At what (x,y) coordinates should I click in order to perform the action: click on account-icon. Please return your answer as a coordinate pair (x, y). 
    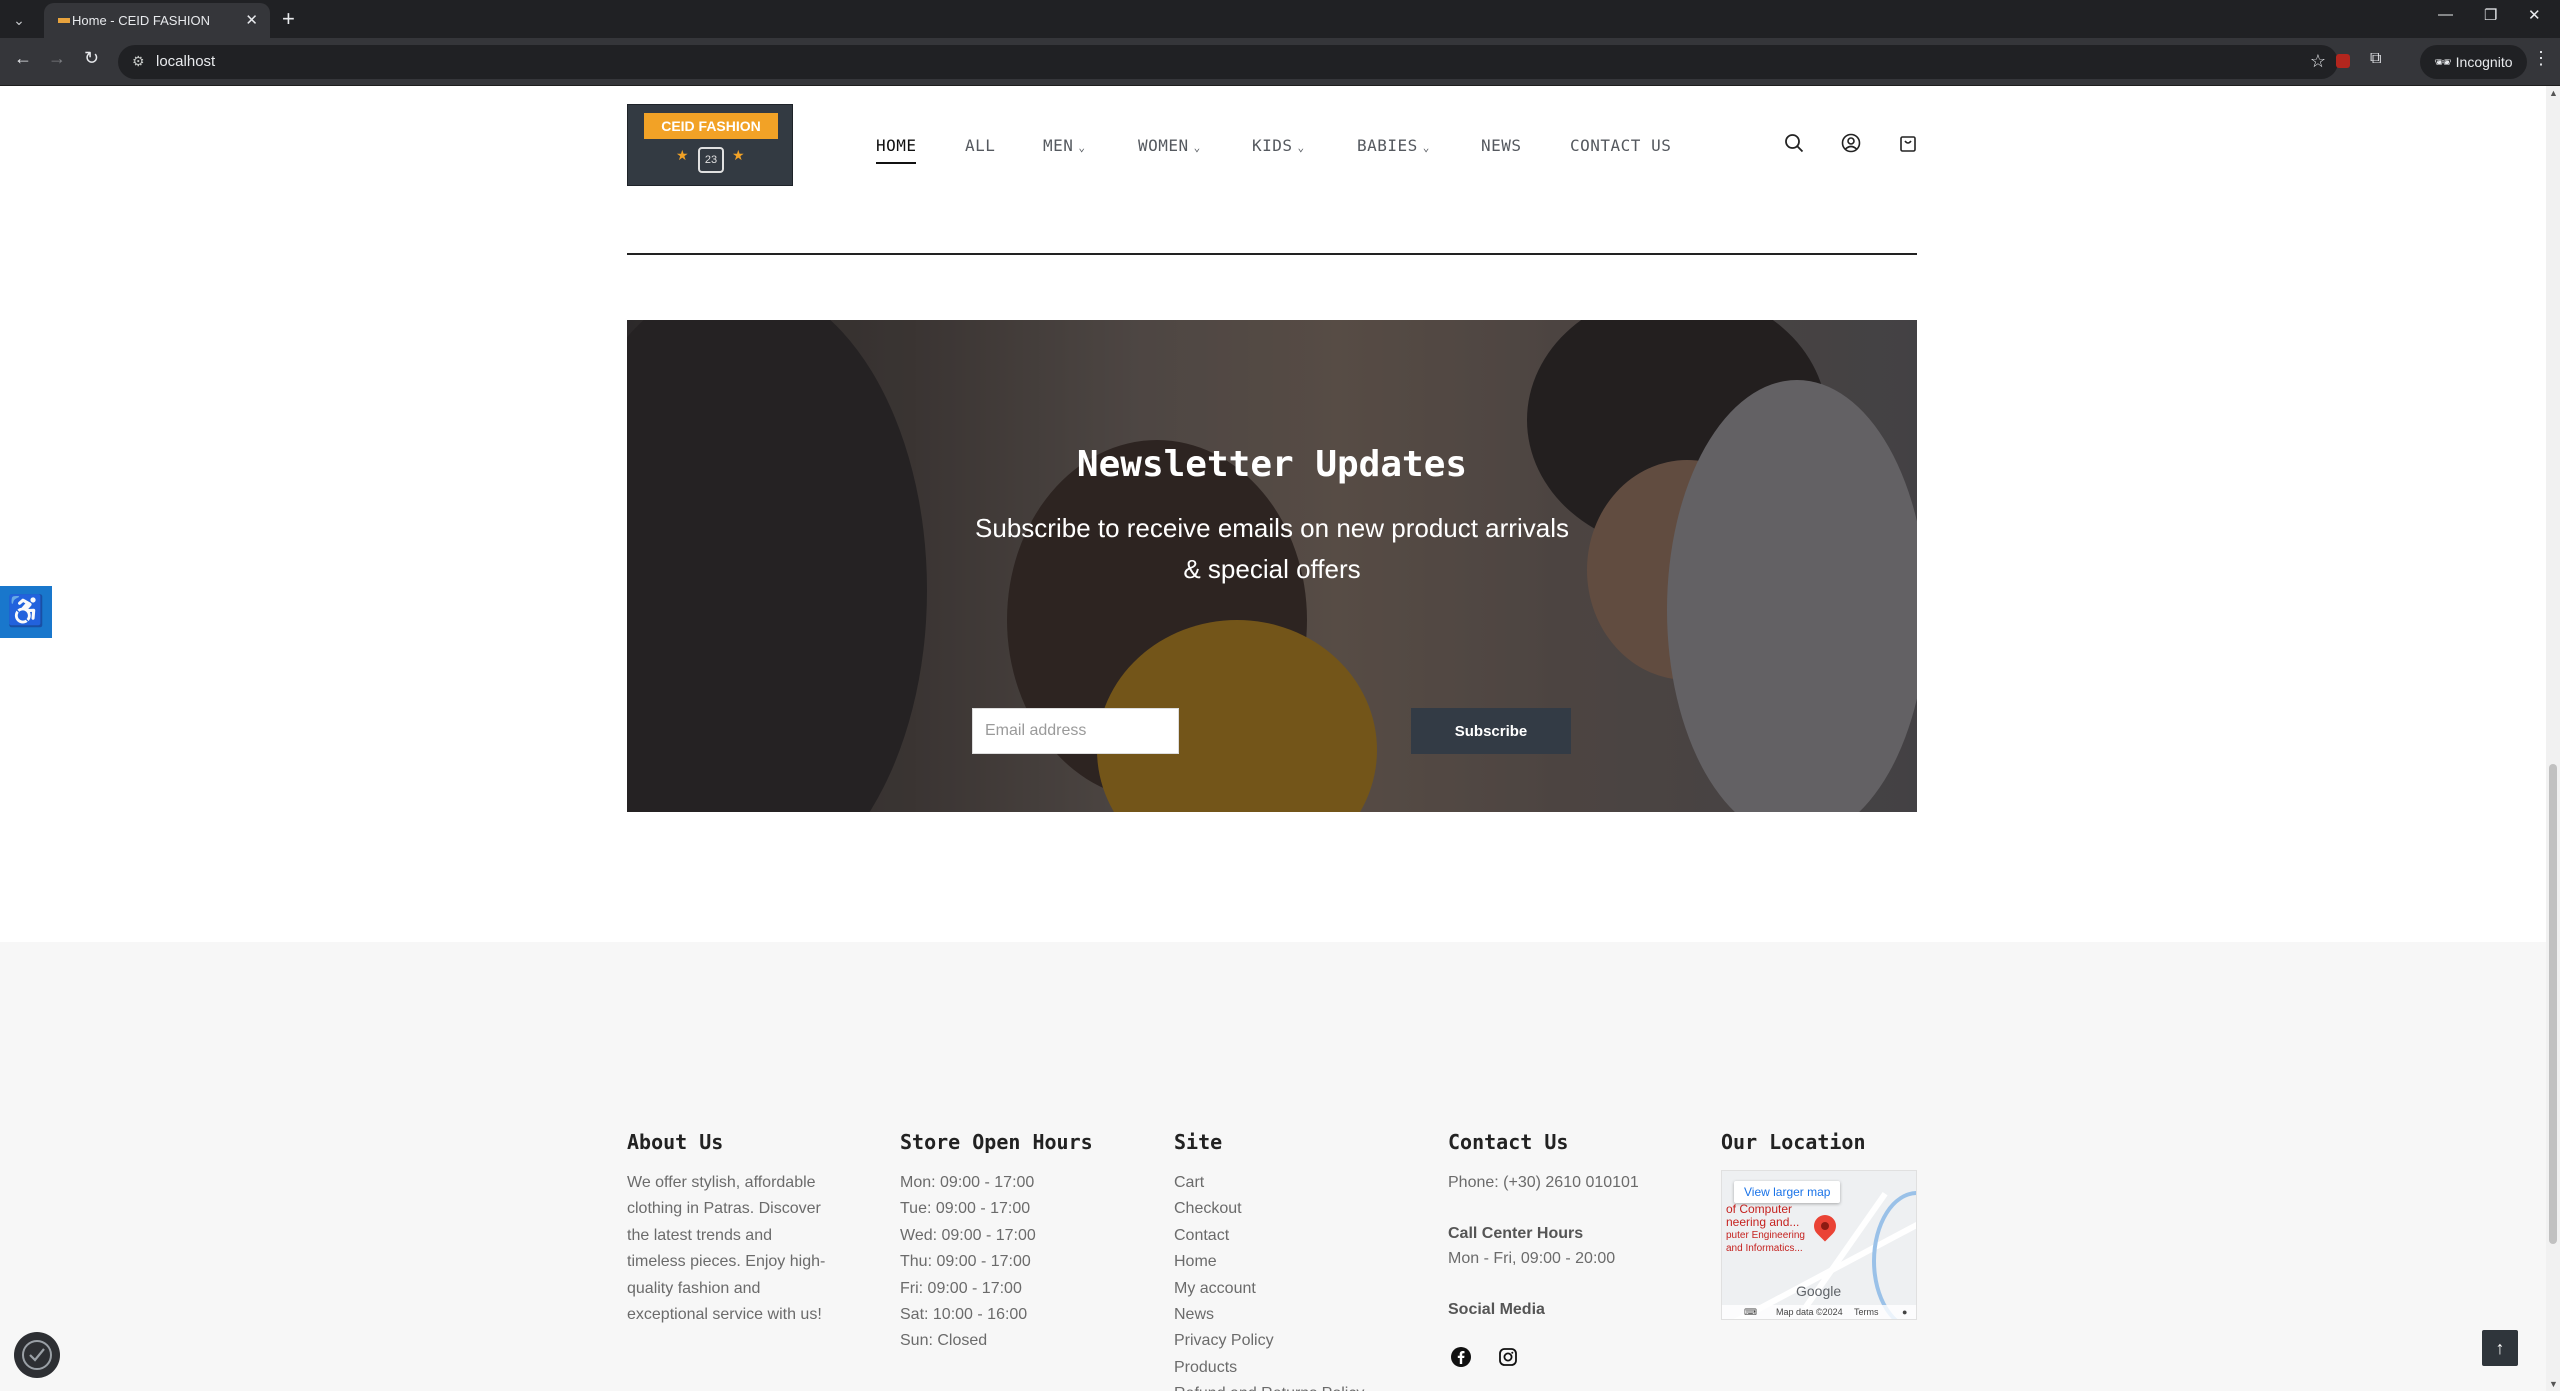
    Looking at the image, I should click on (1851, 143).